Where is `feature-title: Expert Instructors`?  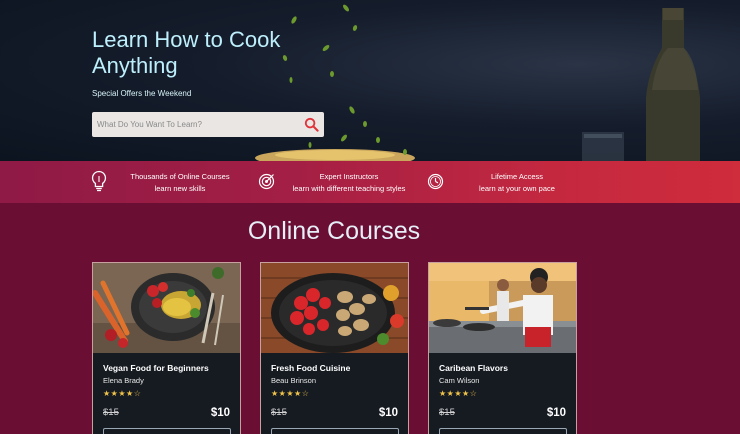 feature-title: Expert Instructors is located at coordinates (349, 176).